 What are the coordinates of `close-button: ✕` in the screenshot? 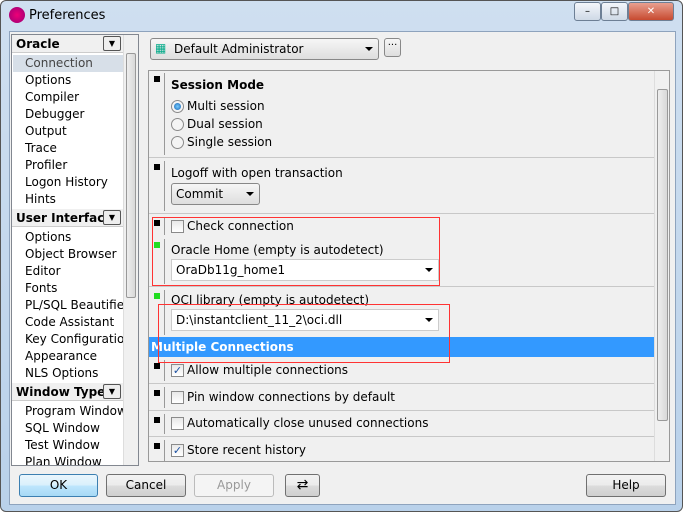 It's located at (651, 11).